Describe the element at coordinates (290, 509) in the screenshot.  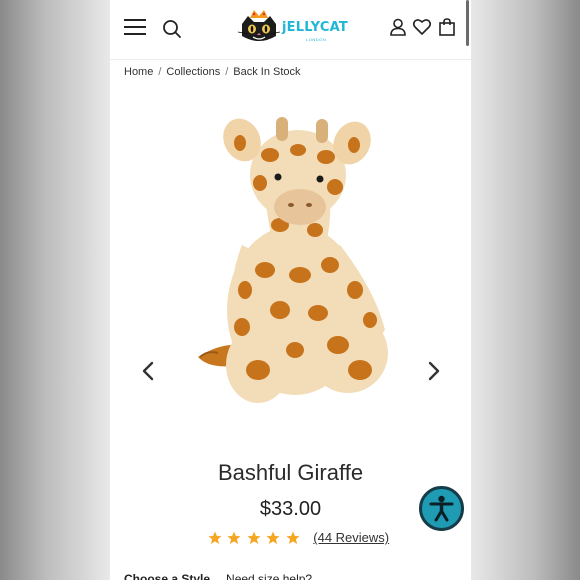
I see `product-price: $33.00` at that location.